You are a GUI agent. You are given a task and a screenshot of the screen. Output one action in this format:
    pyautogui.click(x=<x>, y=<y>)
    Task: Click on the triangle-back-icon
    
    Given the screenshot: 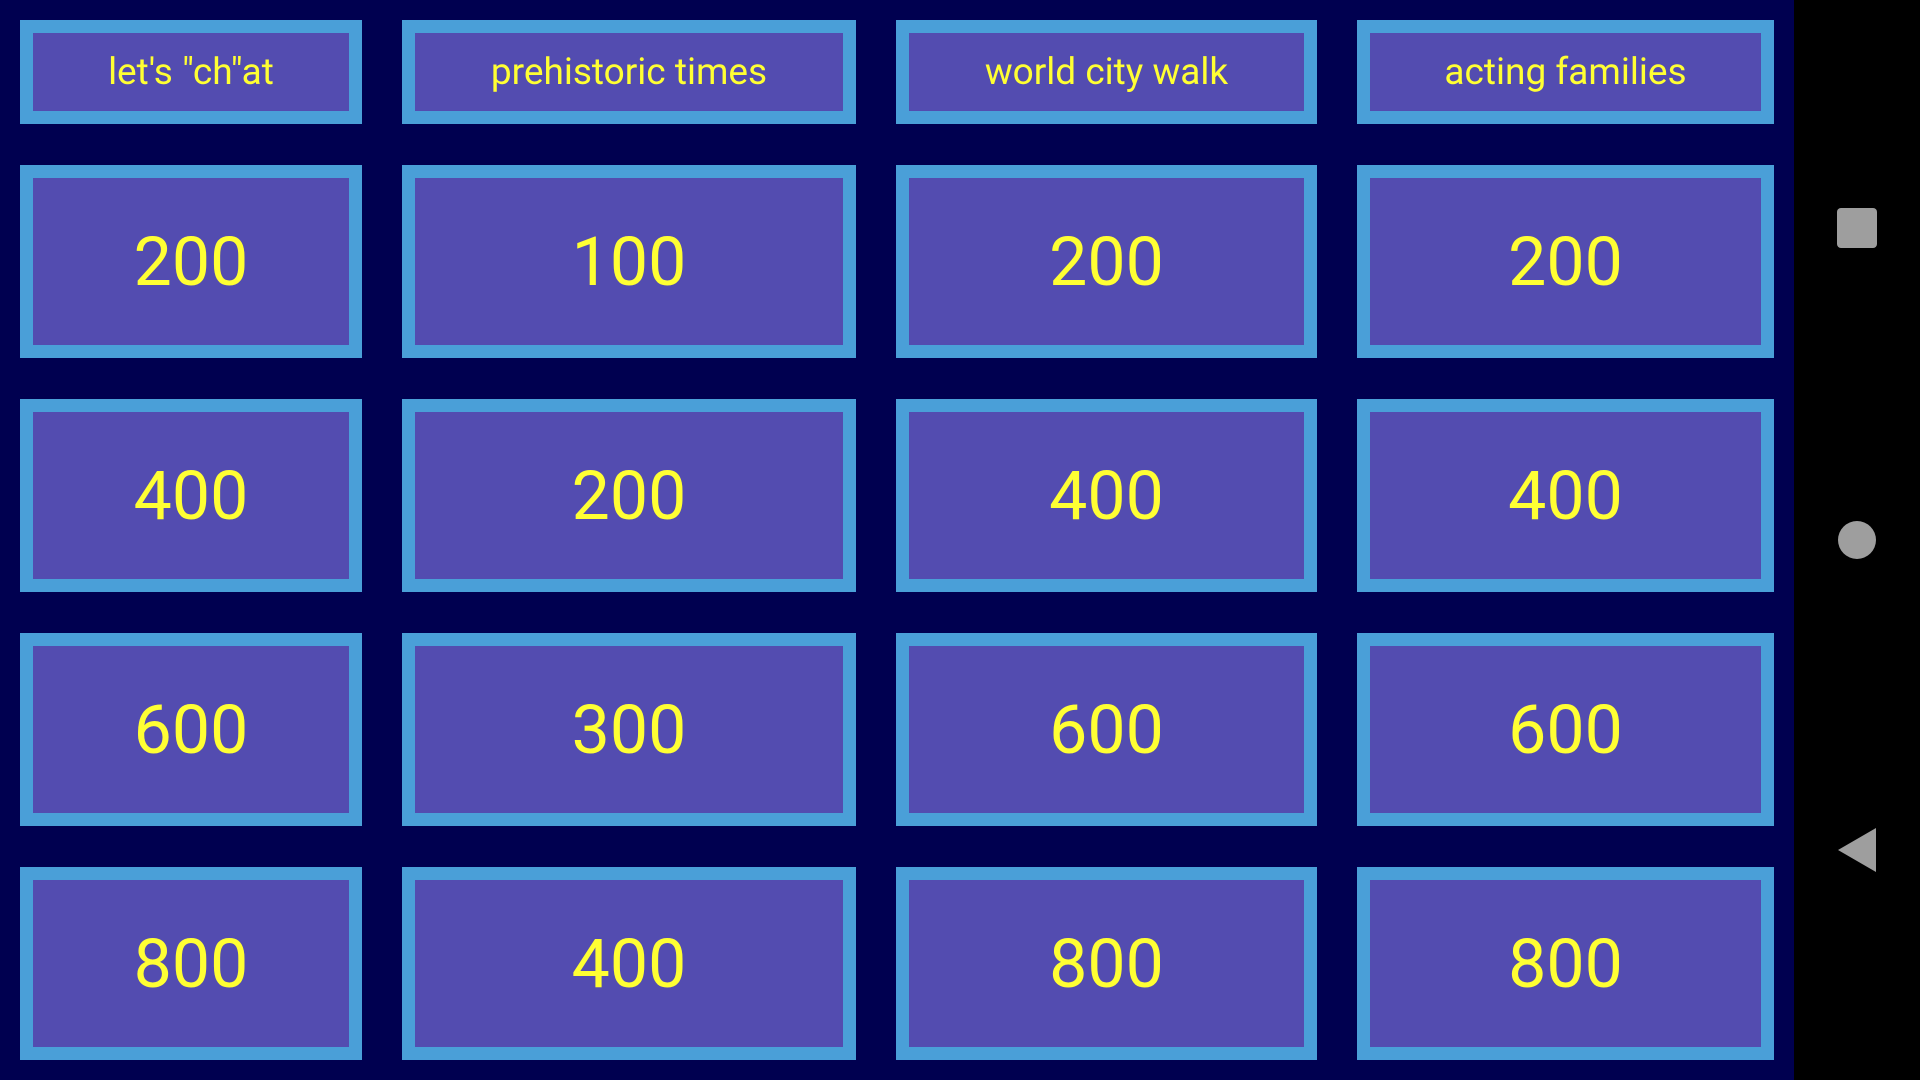 What is the action you would take?
    pyautogui.click(x=1857, y=850)
    